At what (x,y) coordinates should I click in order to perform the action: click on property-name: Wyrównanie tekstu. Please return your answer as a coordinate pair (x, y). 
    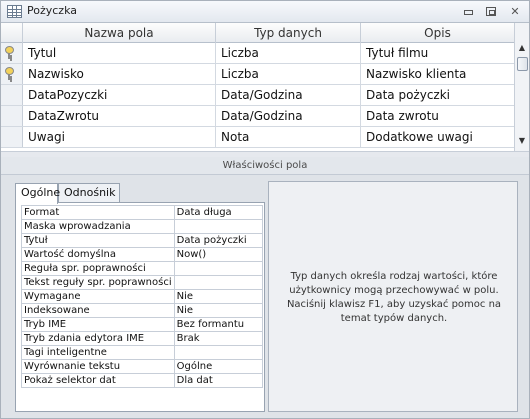
    Looking at the image, I should click on (98, 366).